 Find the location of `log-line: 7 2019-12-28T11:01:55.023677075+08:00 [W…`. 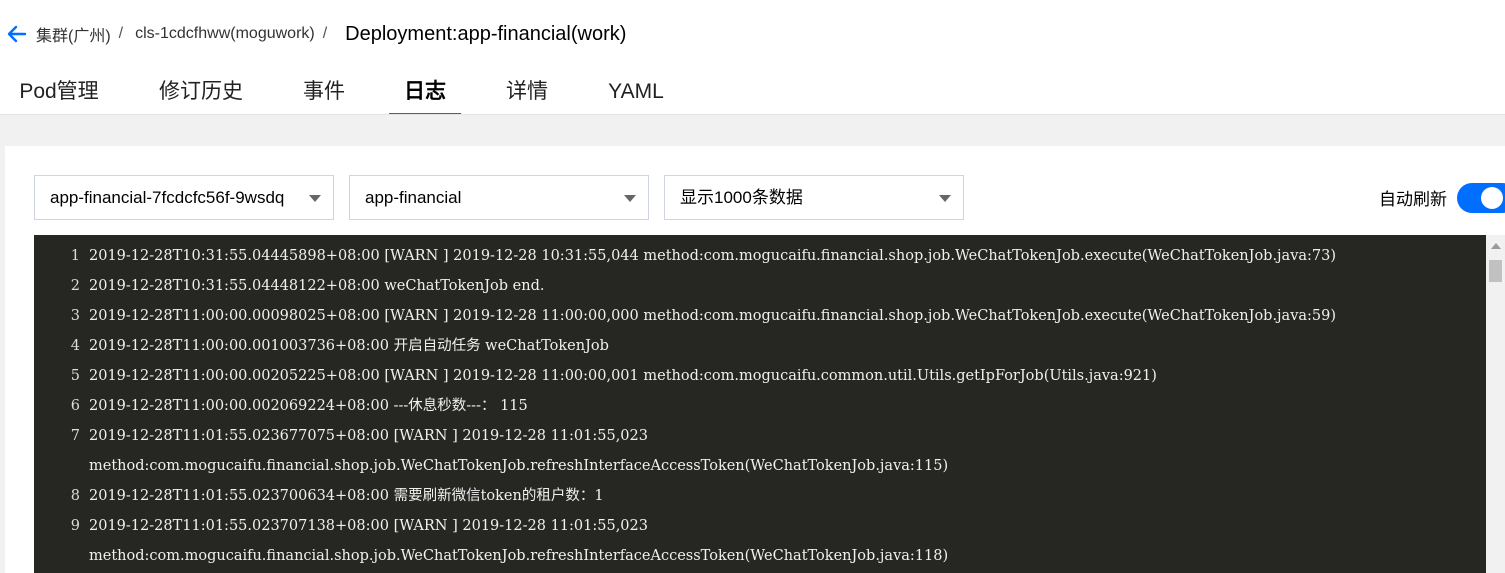

log-line: 7 2019-12-28T11:01:55.023677075+08:00 [W… is located at coordinates (760, 436).